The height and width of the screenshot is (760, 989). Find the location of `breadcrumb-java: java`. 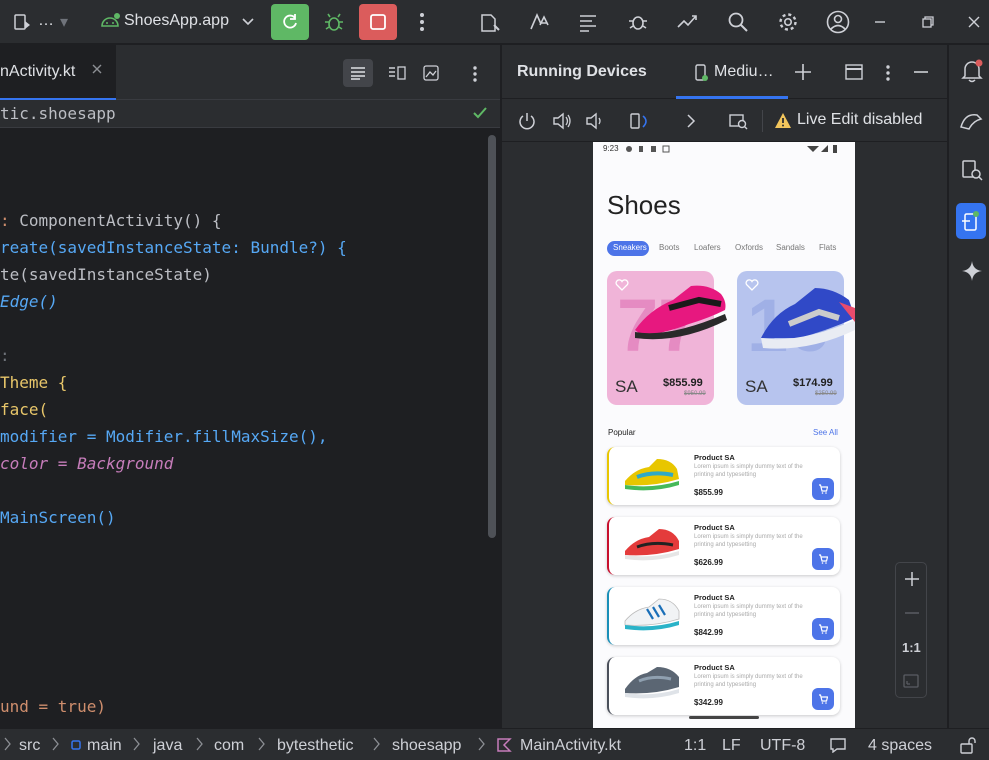

breadcrumb-java: java is located at coordinates (167, 746).